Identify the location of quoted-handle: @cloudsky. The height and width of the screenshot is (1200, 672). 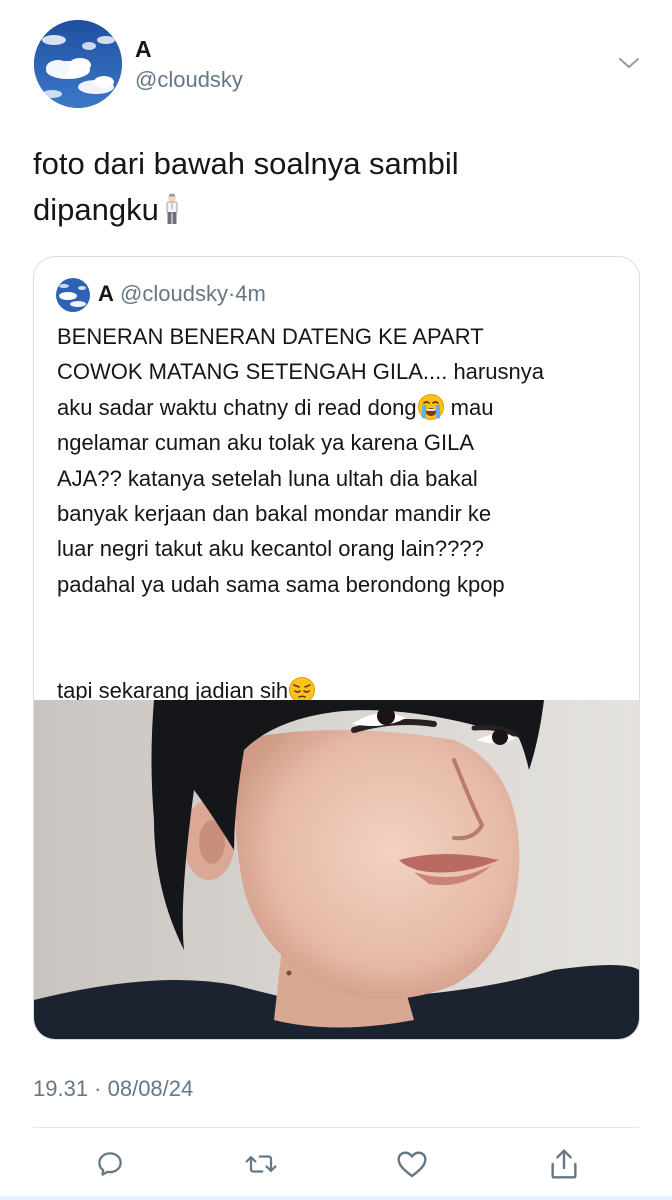
(174, 293).